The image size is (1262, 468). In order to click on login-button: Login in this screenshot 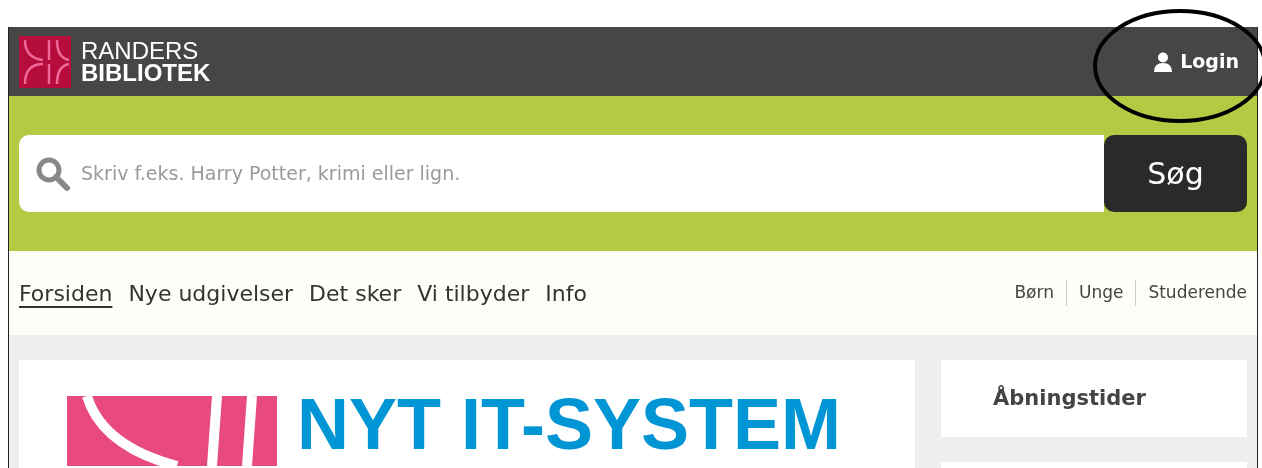, I will do `click(1196, 61)`.